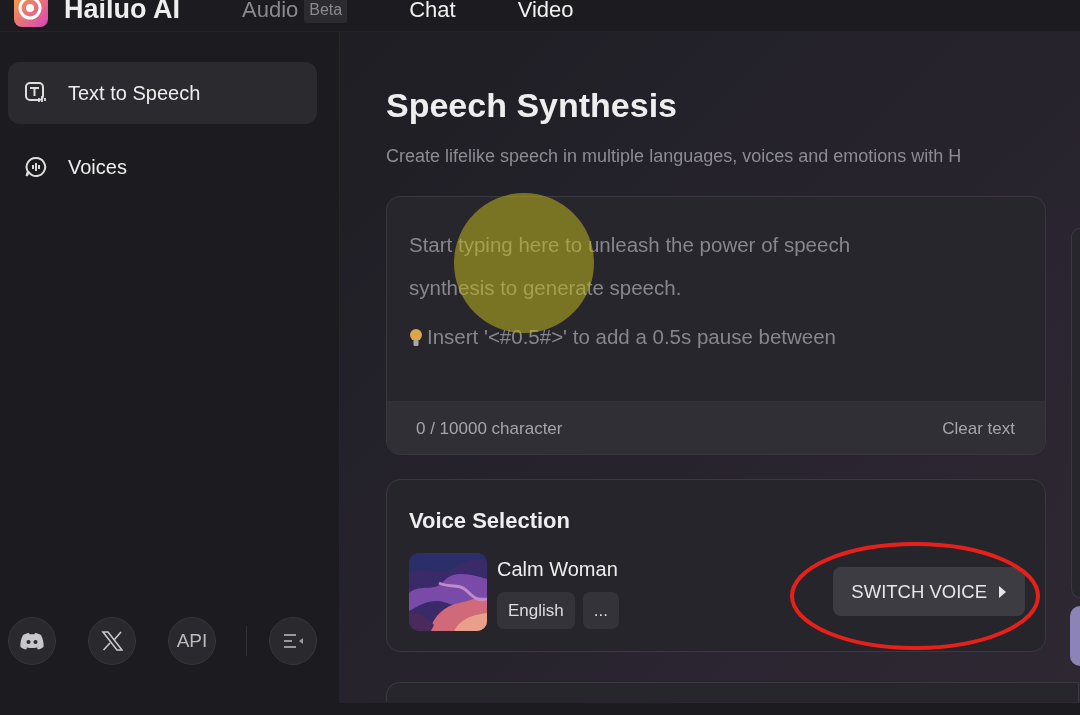  Describe the element at coordinates (1003, 591) in the screenshot. I see `caret-icon` at that location.